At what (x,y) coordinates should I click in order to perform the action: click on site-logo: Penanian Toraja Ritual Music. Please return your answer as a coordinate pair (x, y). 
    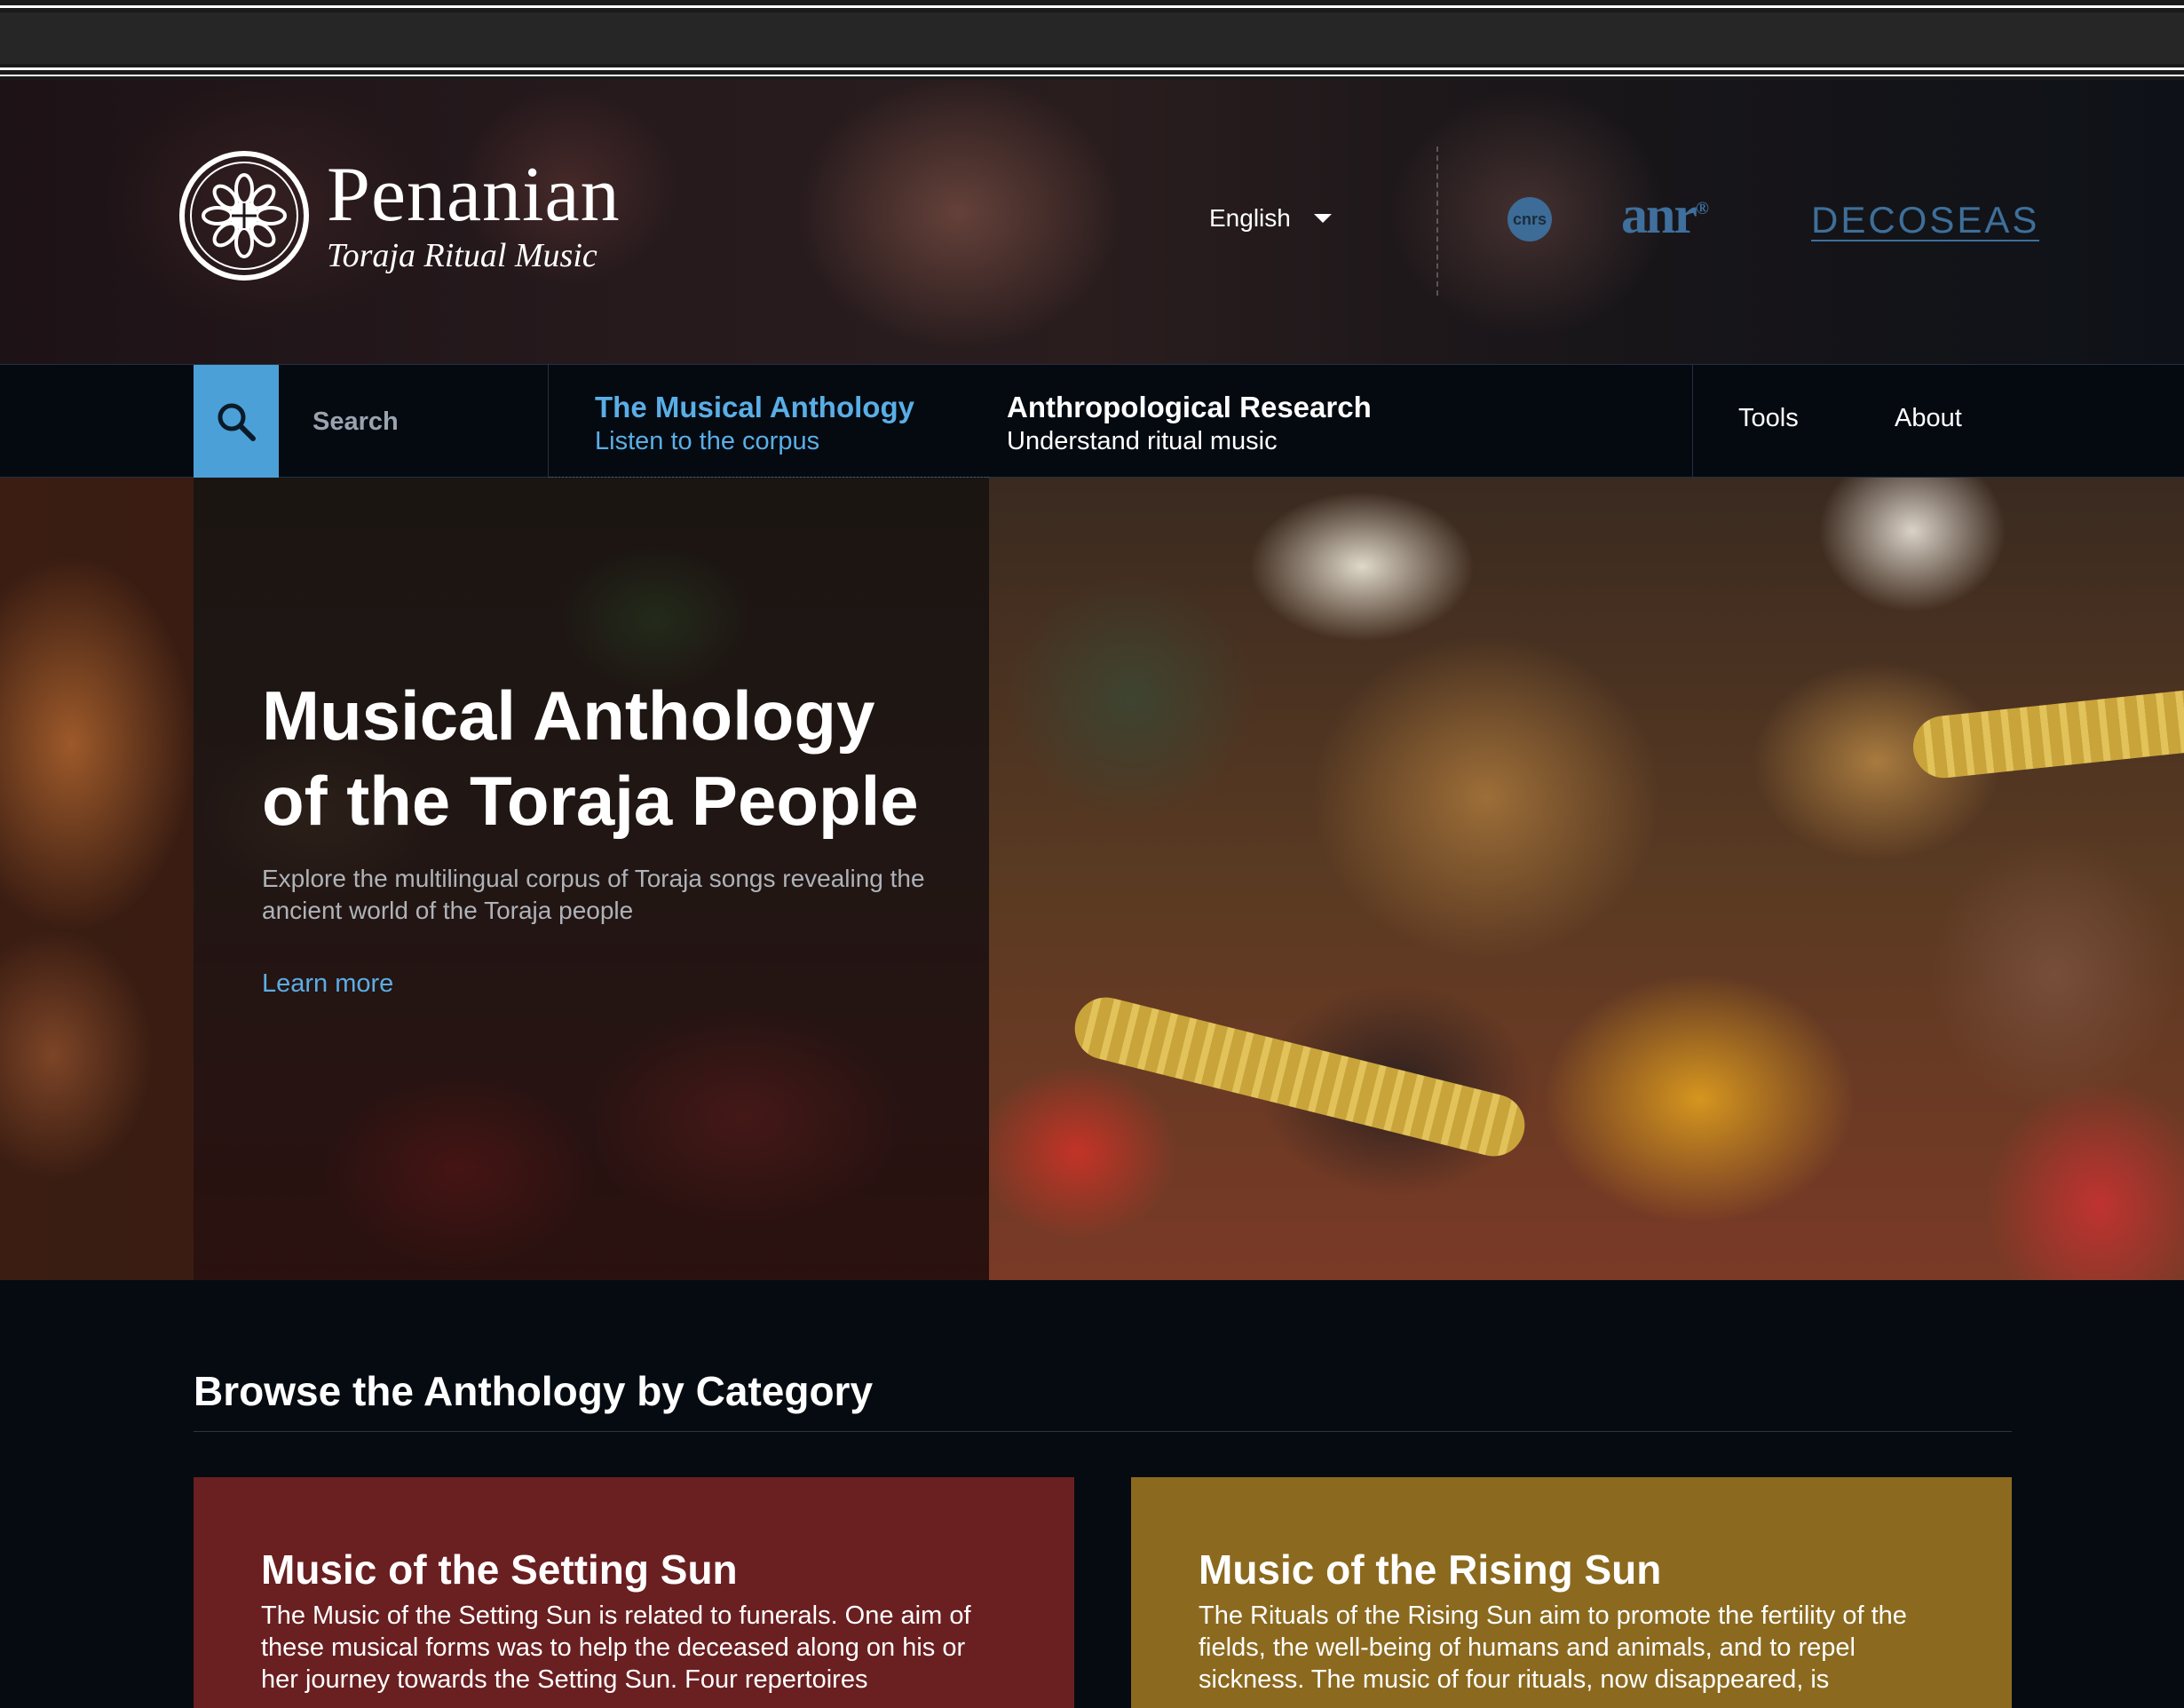
    Looking at the image, I should click on (399, 215).